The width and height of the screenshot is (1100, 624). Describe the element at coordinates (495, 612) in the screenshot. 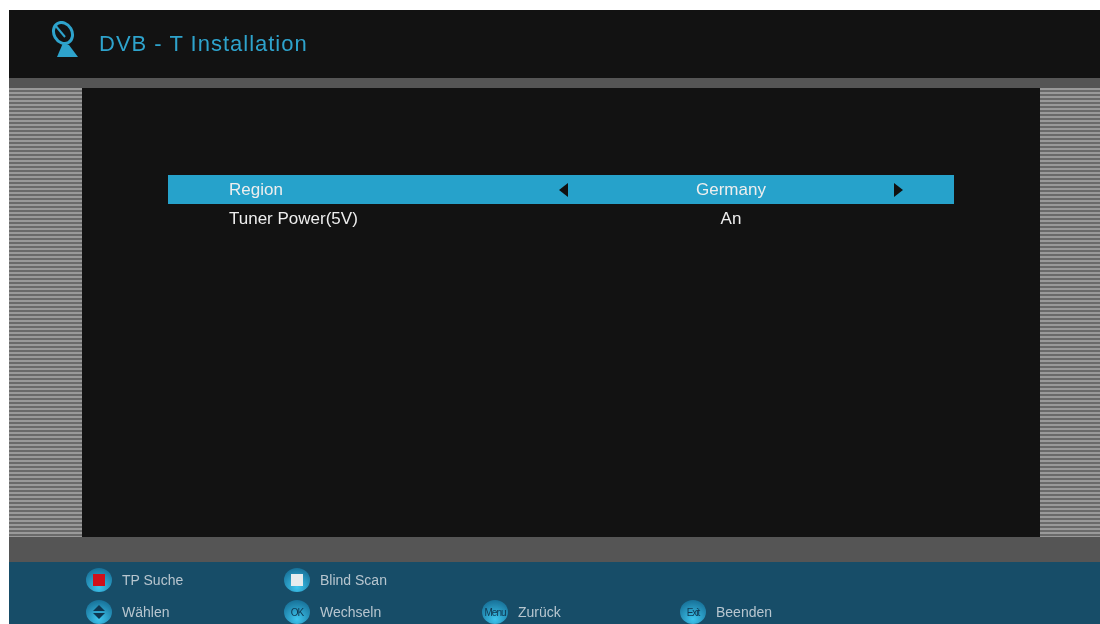

I see `remote-key: Menu` at that location.